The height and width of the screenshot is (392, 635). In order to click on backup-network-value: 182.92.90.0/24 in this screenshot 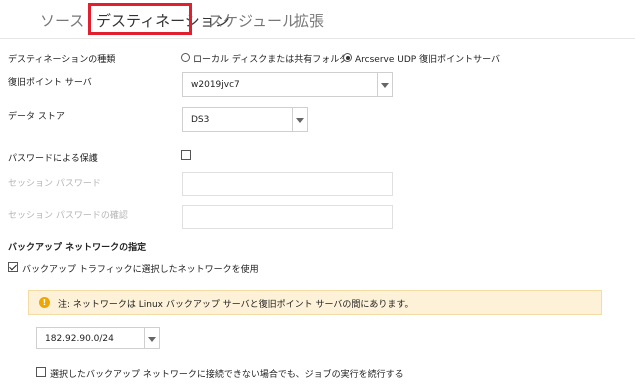, I will do `click(79, 339)`.